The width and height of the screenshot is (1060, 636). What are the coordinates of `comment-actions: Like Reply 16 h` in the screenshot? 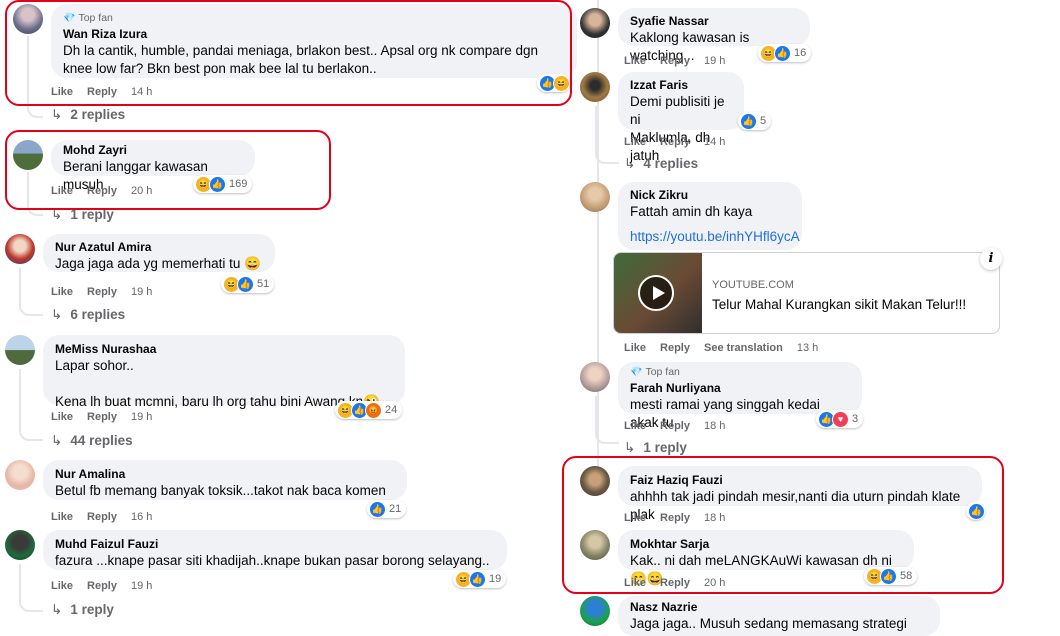 It's located at (108, 517).